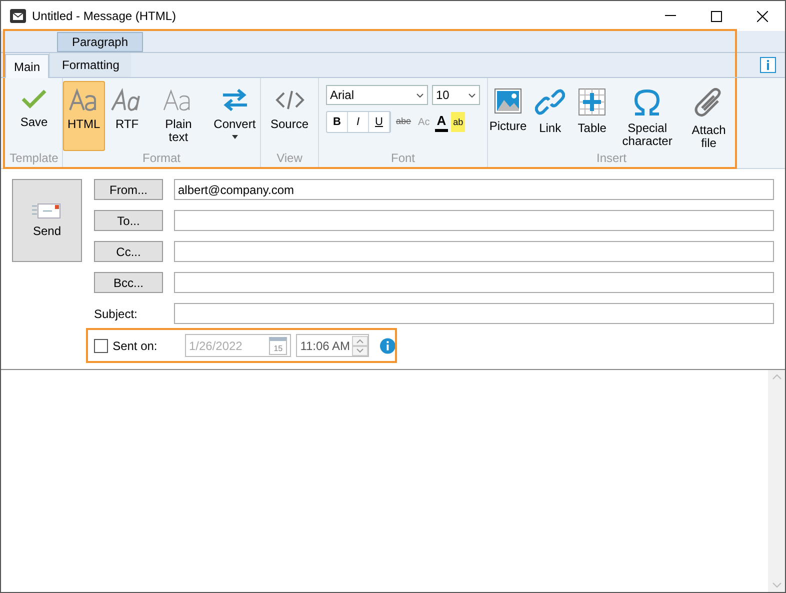  Describe the element at coordinates (592, 102) in the screenshot. I see `table-icon` at that location.